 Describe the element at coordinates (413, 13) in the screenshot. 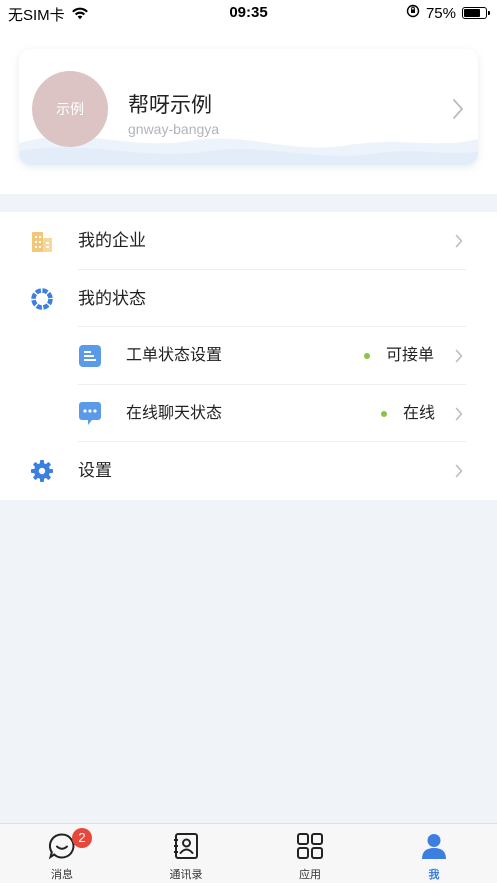

I see `orientation-lock-icon` at that location.